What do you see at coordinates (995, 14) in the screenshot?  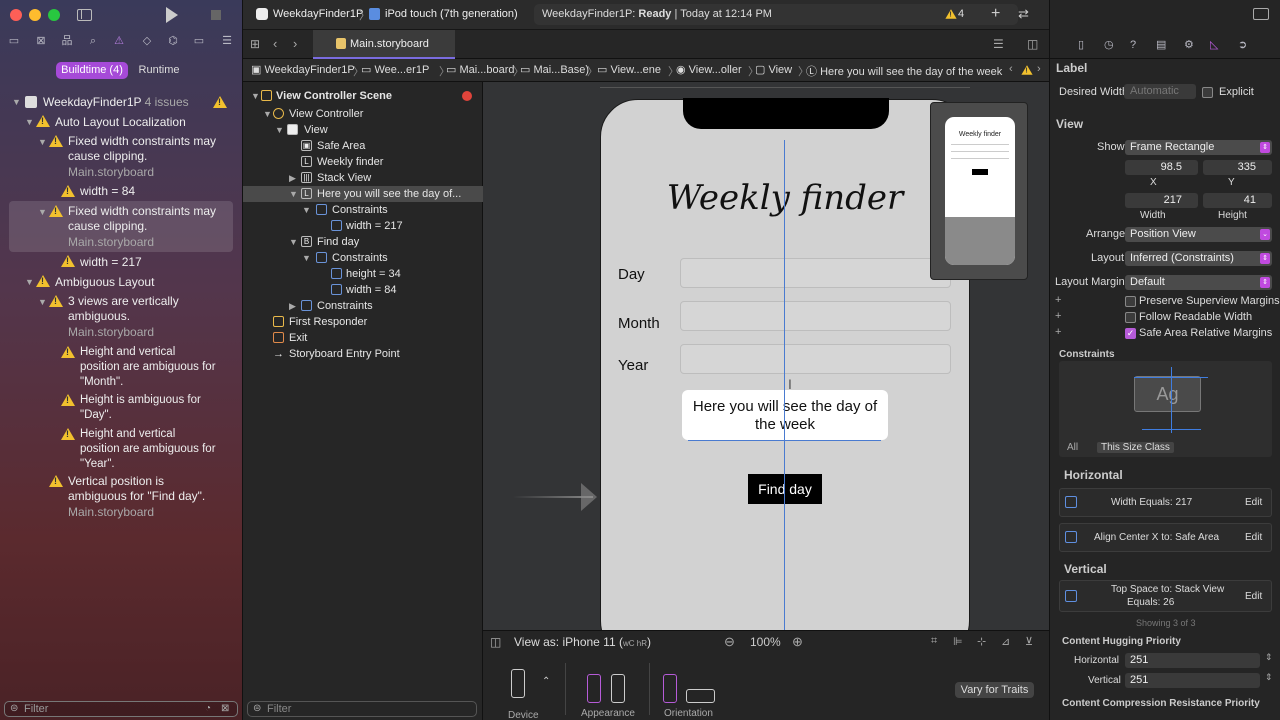 I see `library-plus-icon: +` at bounding box center [995, 14].